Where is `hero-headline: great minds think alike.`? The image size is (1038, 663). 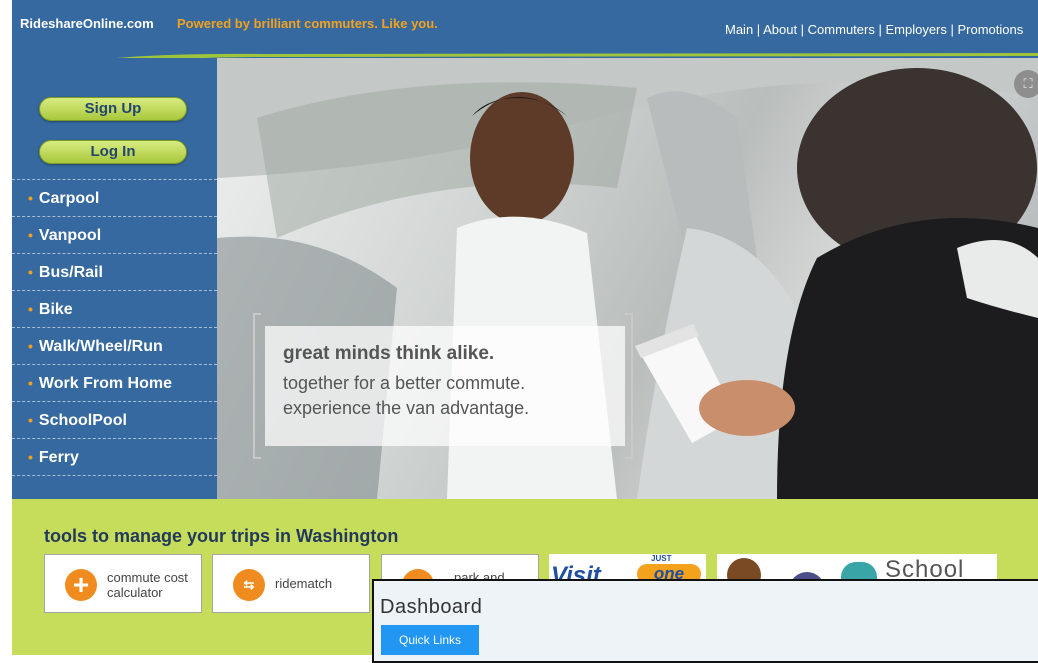 hero-headline: great minds think alike. is located at coordinates (389, 353).